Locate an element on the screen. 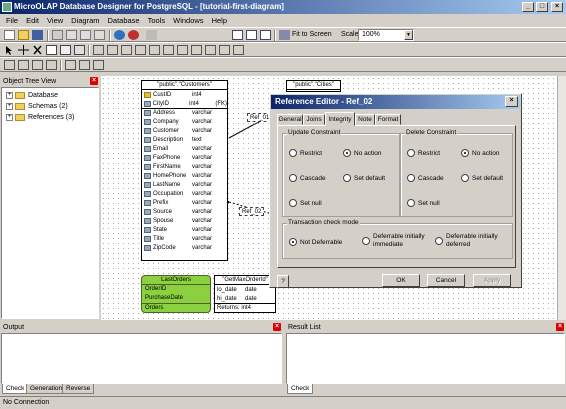 The width and height of the screenshot is (566, 409). menu-edit: Edit is located at coordinates (32, 20).